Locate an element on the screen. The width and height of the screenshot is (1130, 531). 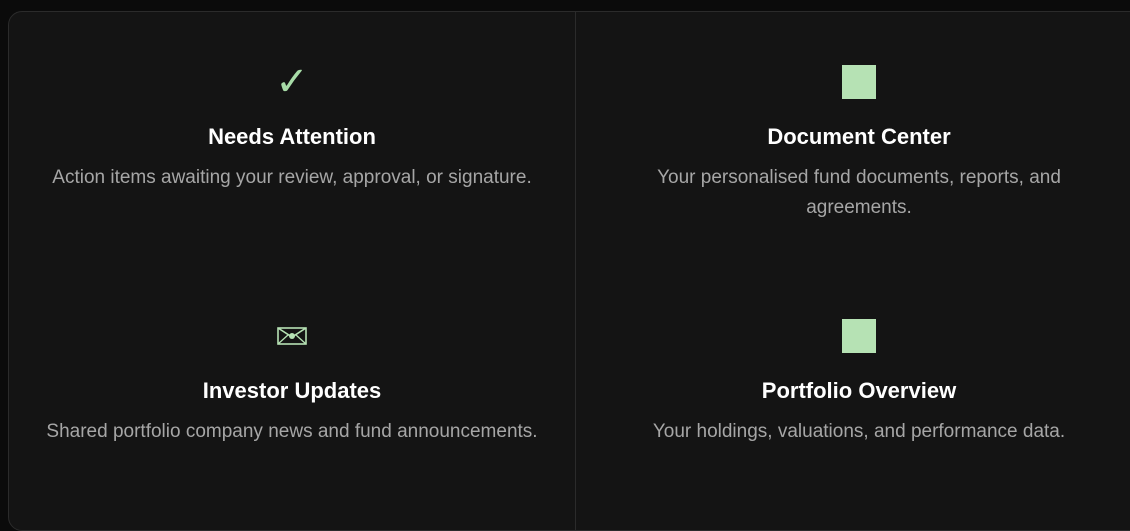
check-icon: ✓ is located at coordinates (292, 82).